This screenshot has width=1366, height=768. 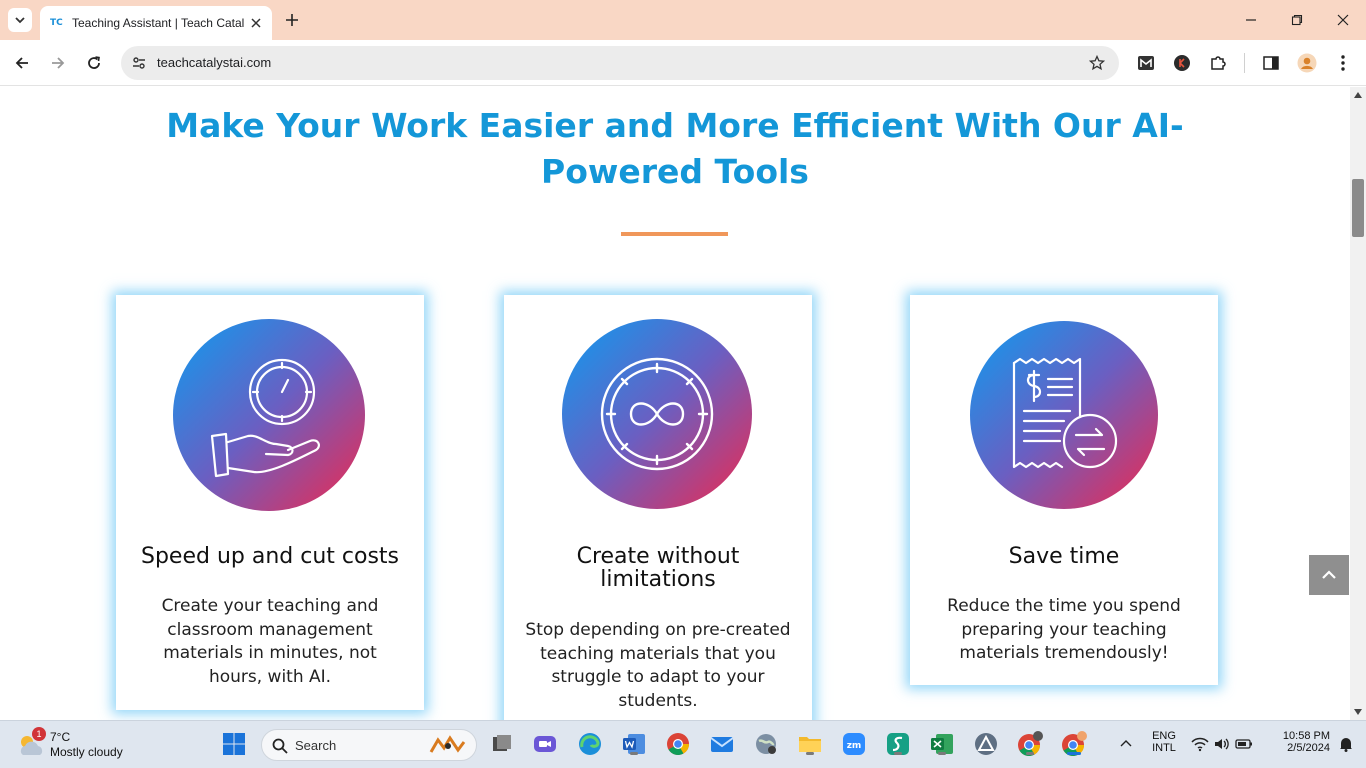 I want to click on tab-search-button, so click(x=20, y=20).